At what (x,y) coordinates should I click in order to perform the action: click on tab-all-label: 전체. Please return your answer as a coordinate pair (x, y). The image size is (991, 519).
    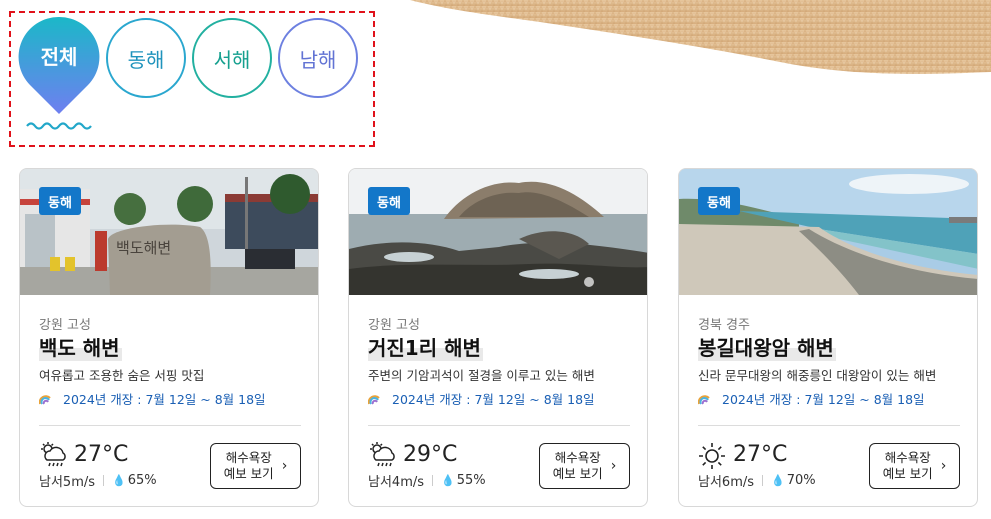
    Looking at the image, I should click on (59, 57).